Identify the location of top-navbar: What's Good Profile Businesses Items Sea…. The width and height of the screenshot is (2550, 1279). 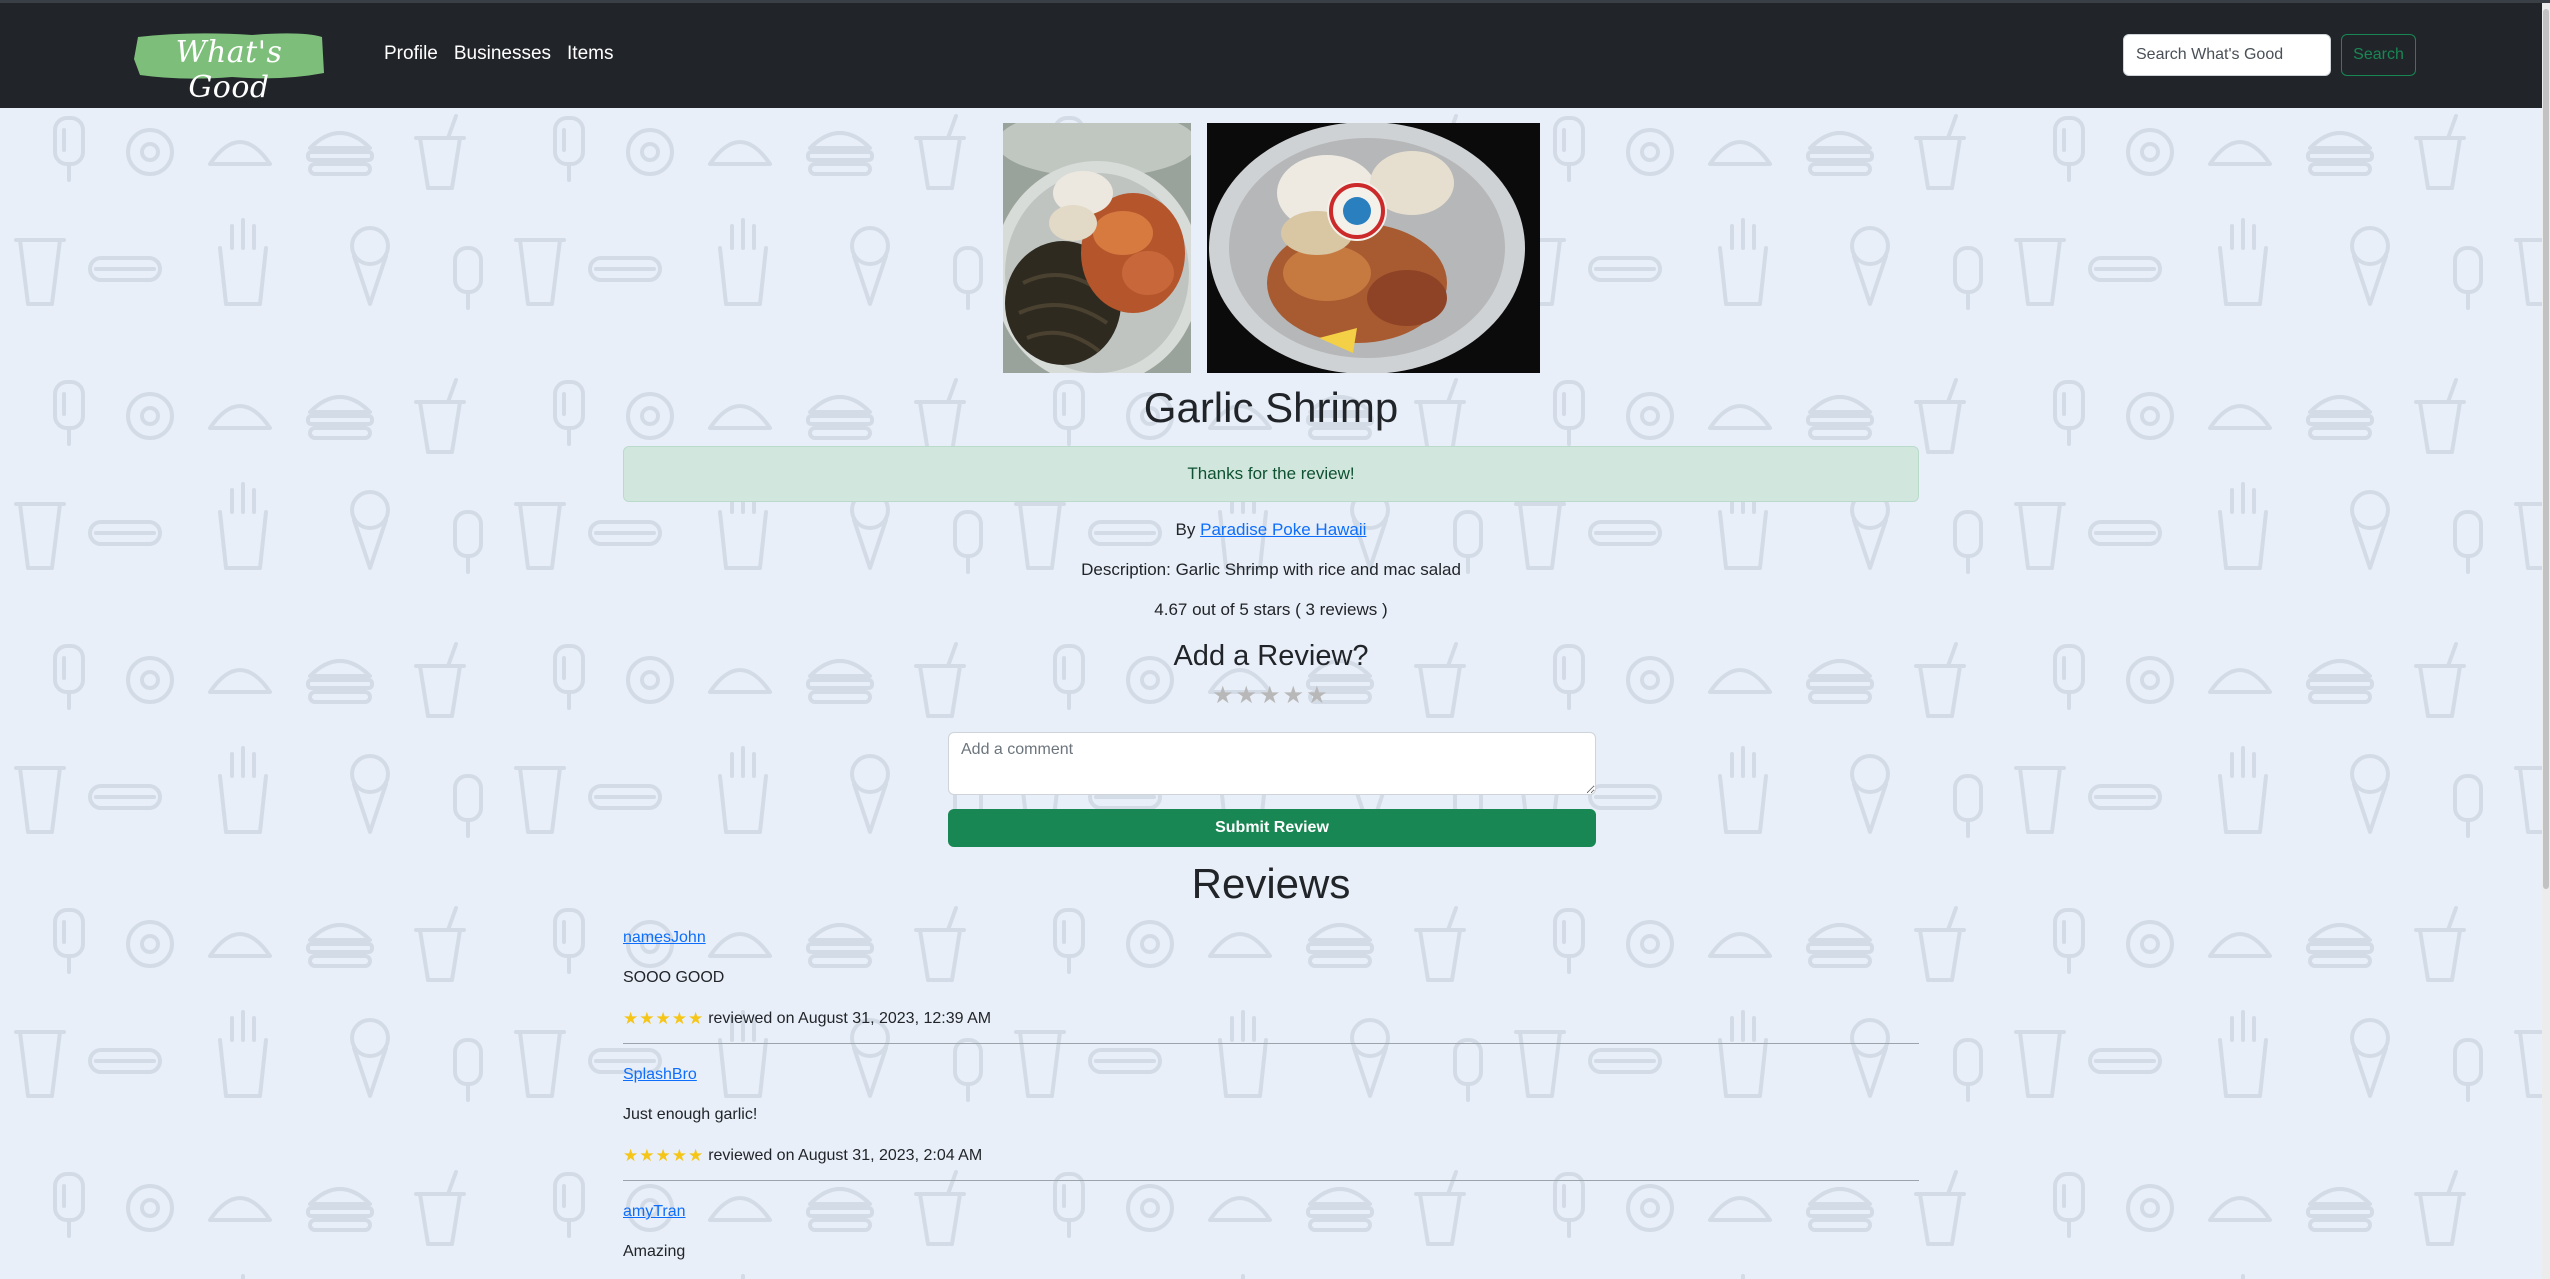
(1271, 55).